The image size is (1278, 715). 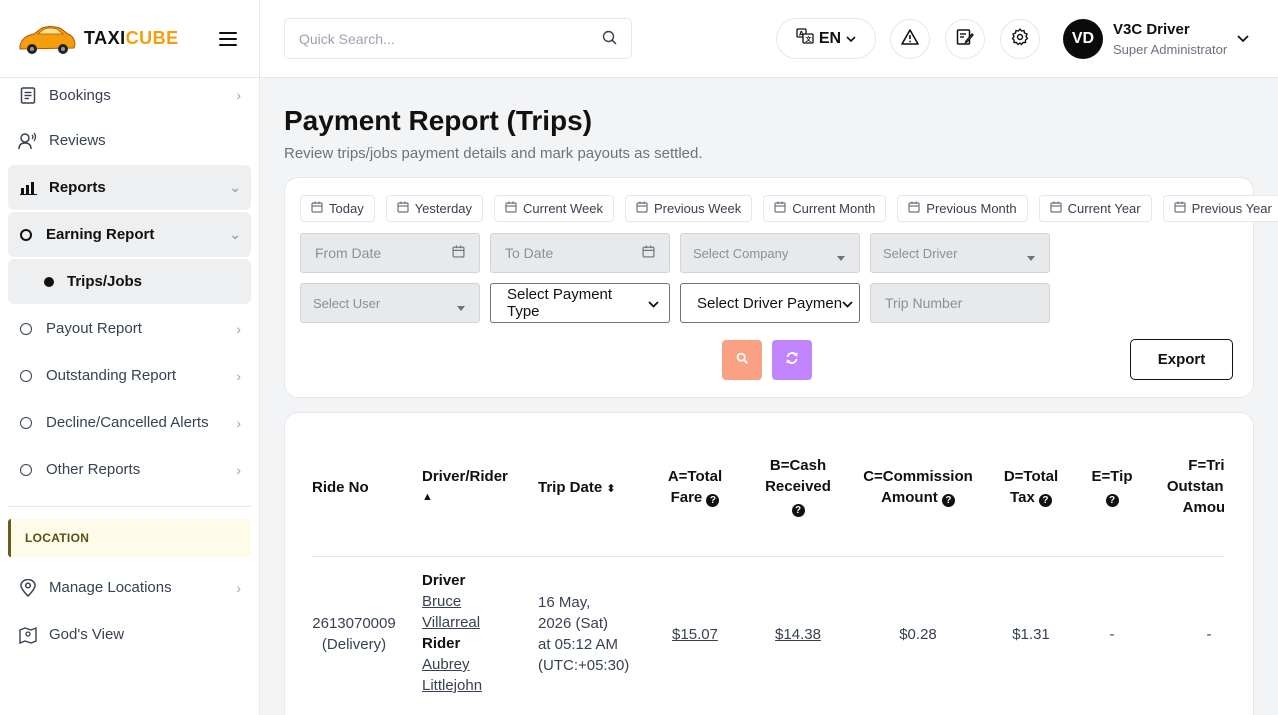 What do you see at coordinates (87, 634) in the screenshot?
I see `sidebar-item-label: God's View` at bounding box center [87, 634].